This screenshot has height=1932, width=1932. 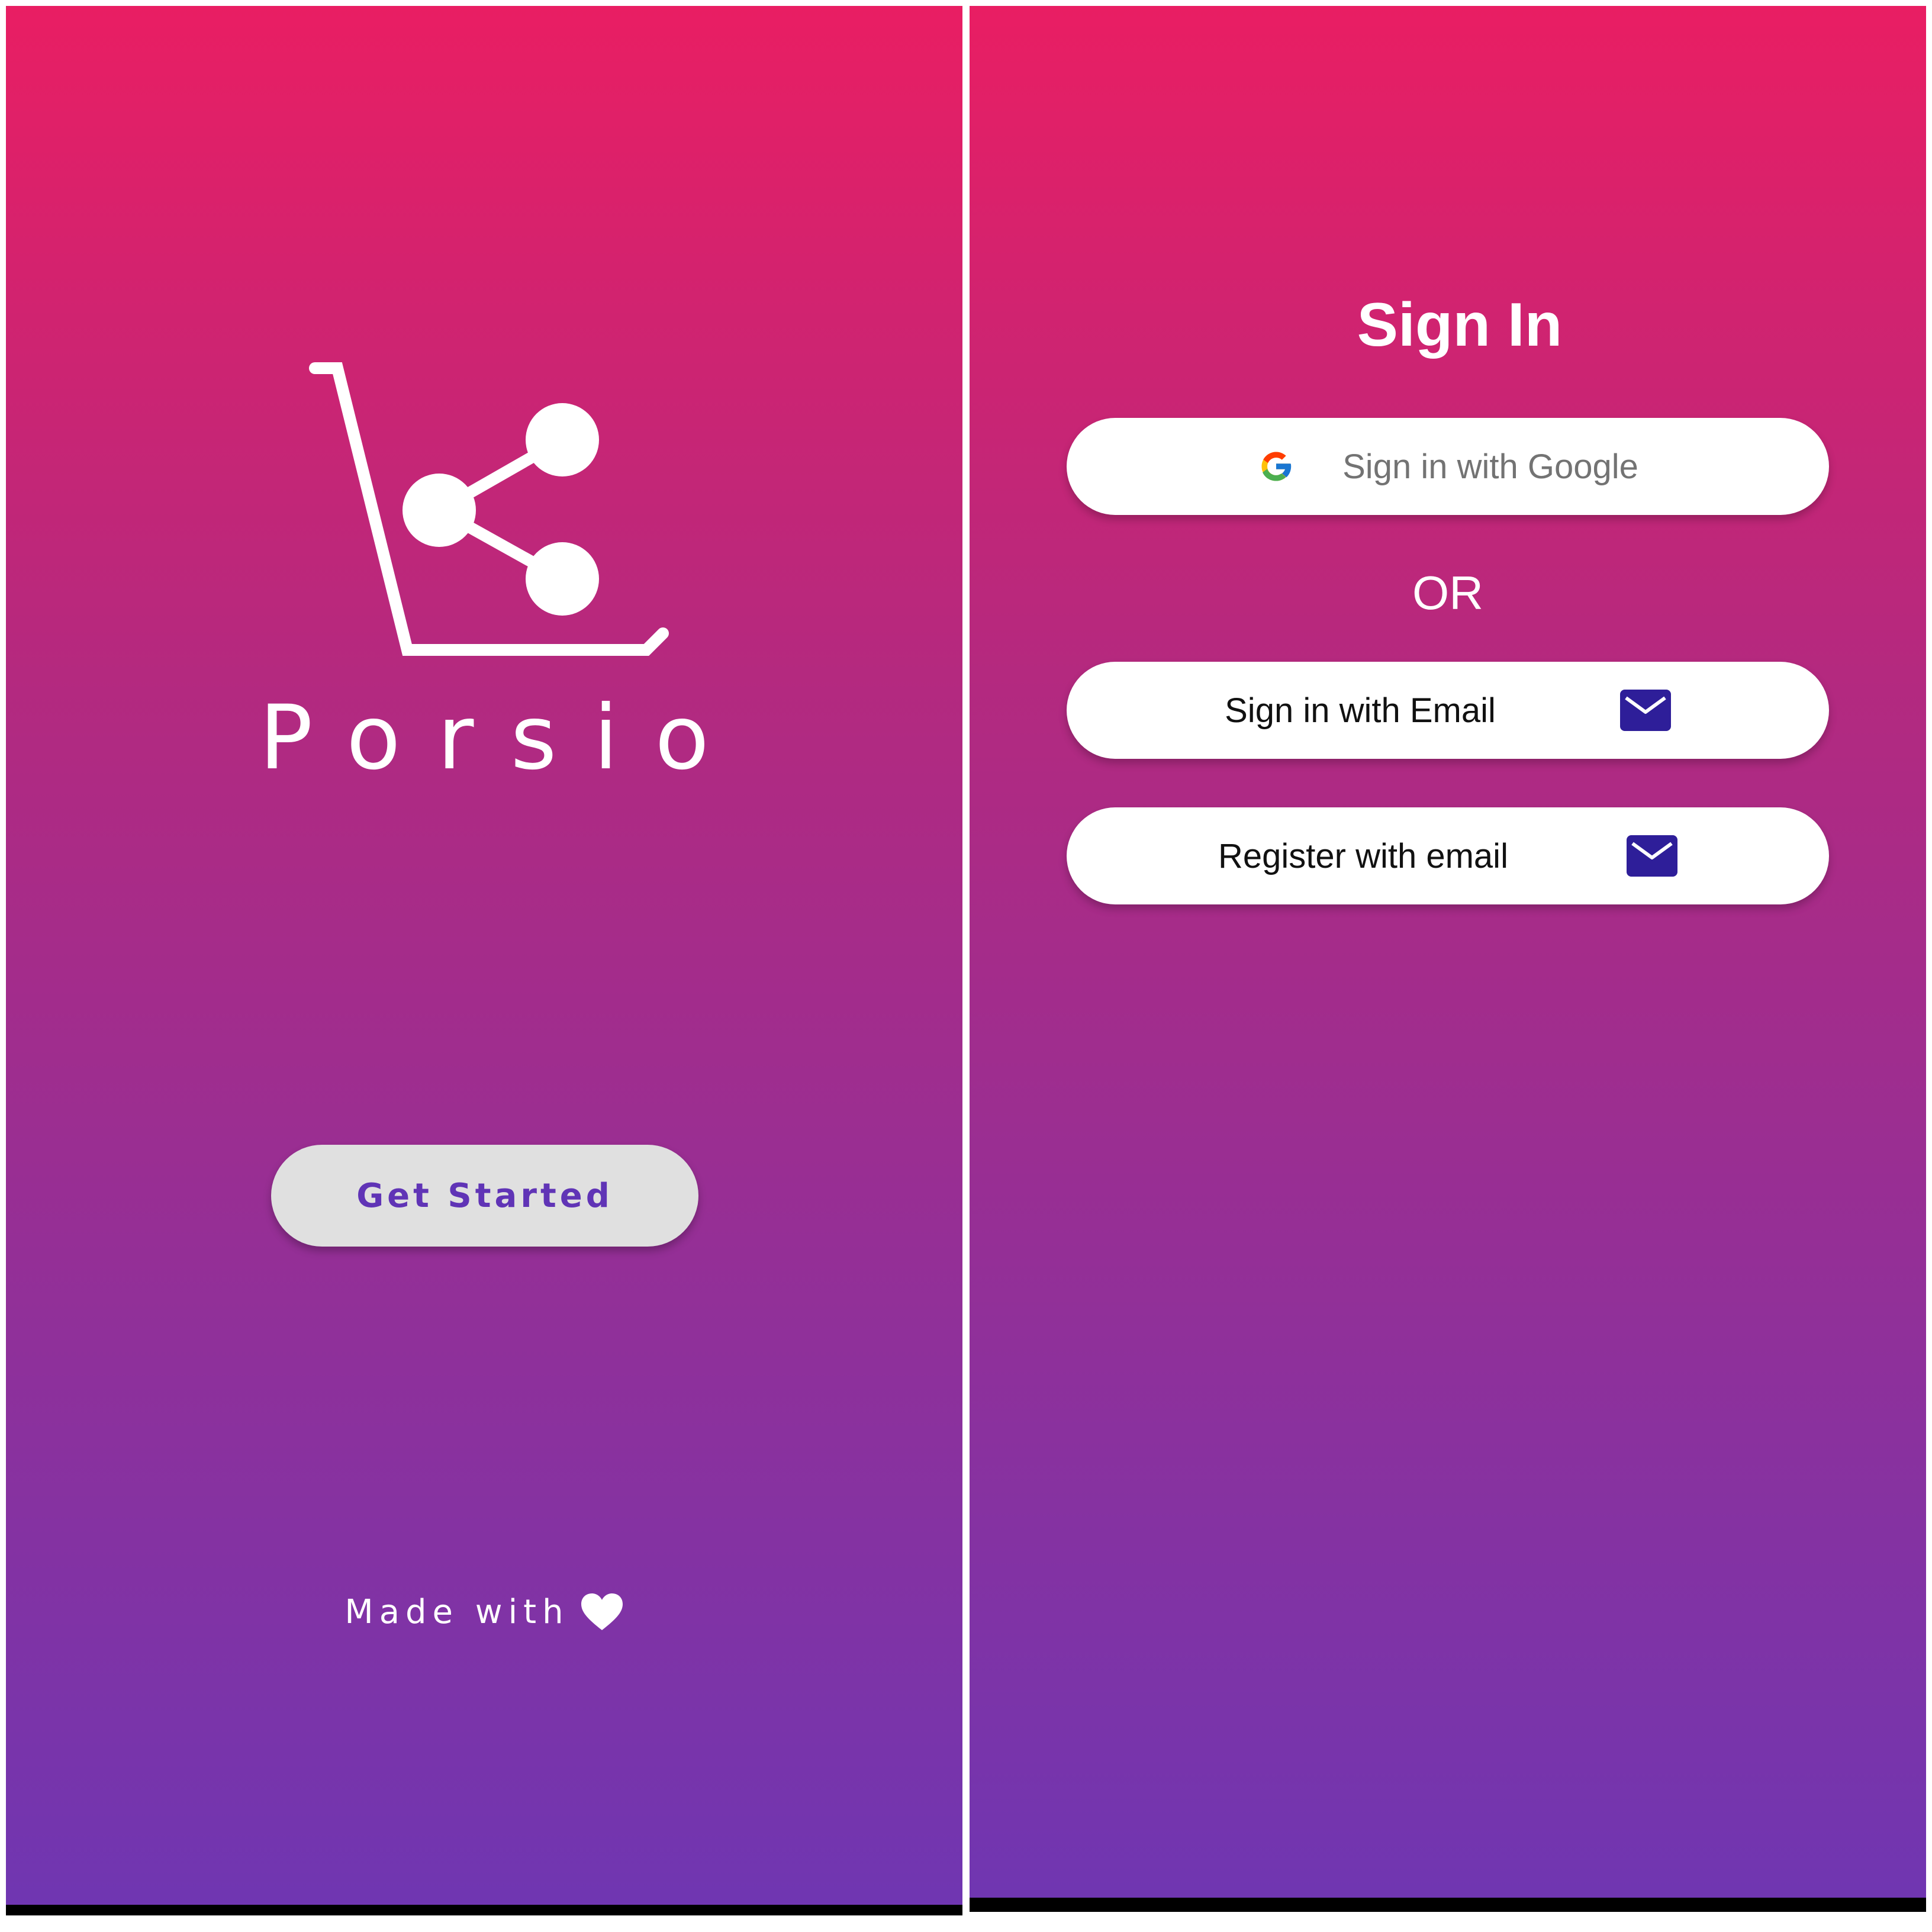 I want to click on google-signin-button: Sign in with Google, so click(x=1448, y=467).